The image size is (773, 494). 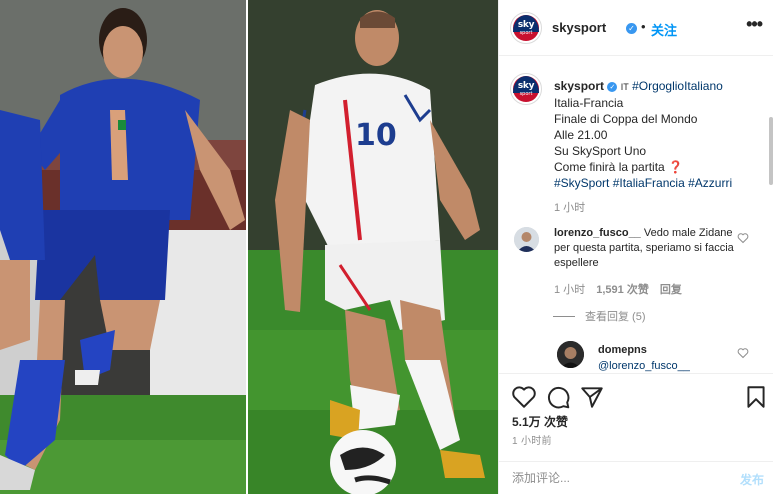 I want to click on share-icon, so click(x=592, y=397).